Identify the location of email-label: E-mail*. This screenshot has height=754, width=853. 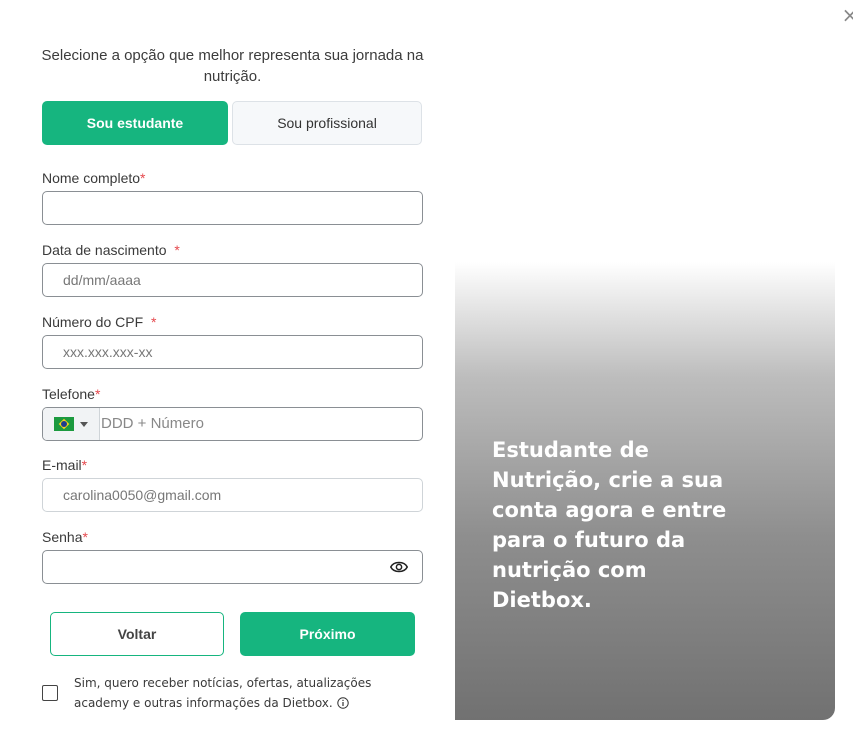
(64, 465).